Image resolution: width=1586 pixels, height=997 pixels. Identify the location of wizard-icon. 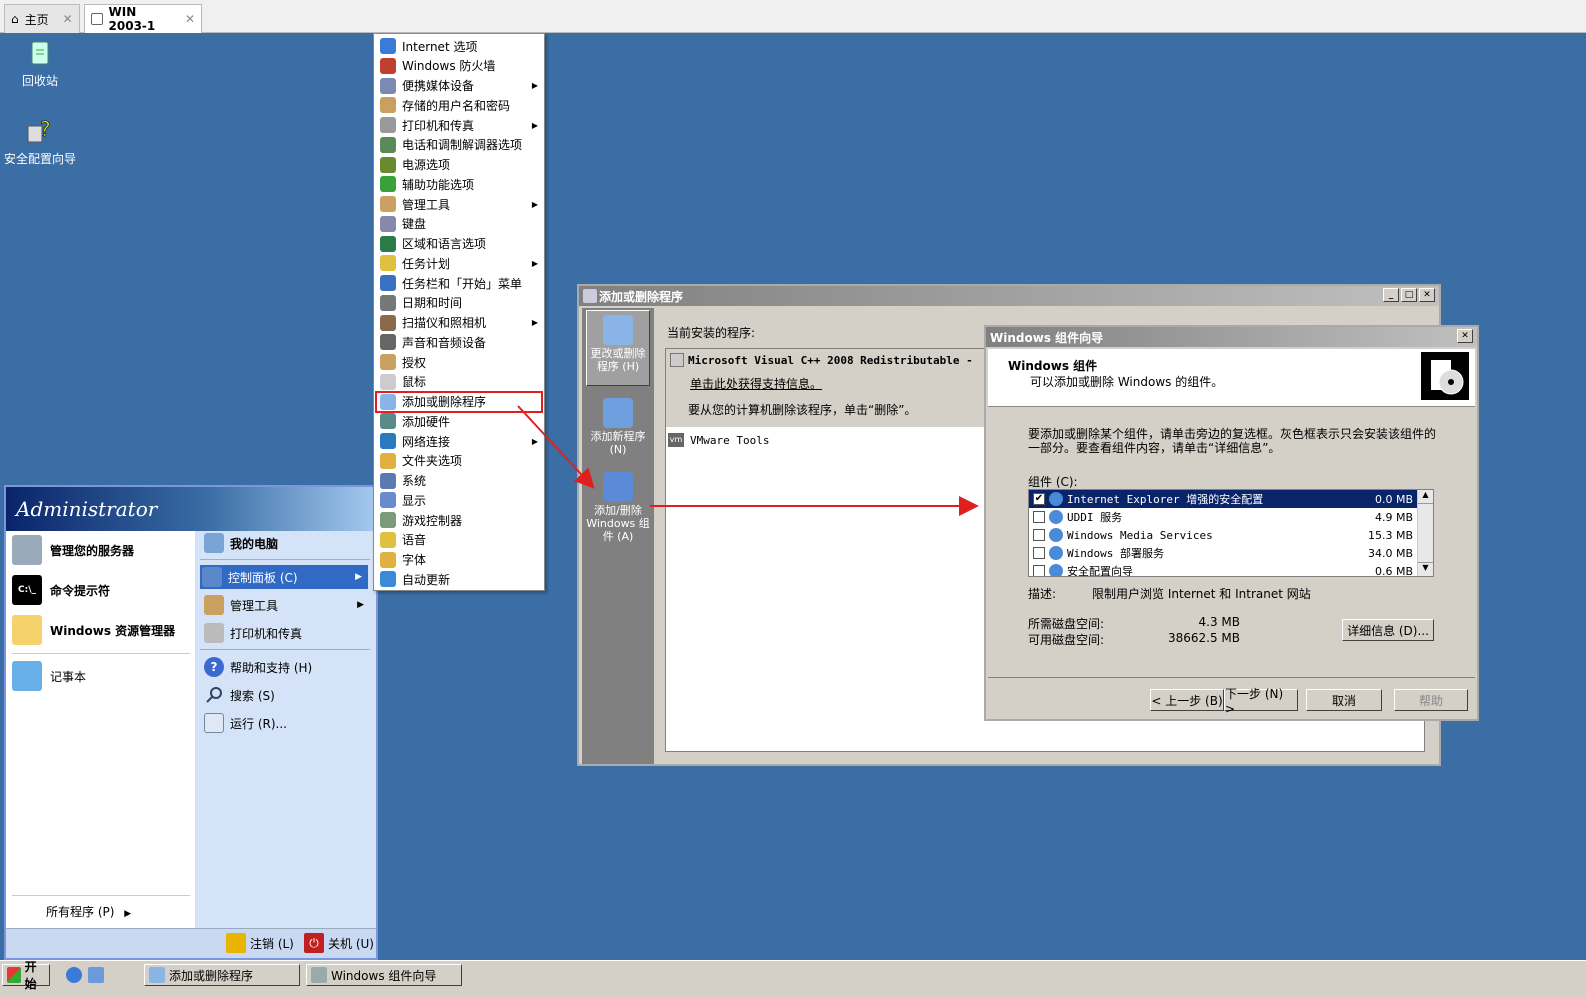
(319, 975).